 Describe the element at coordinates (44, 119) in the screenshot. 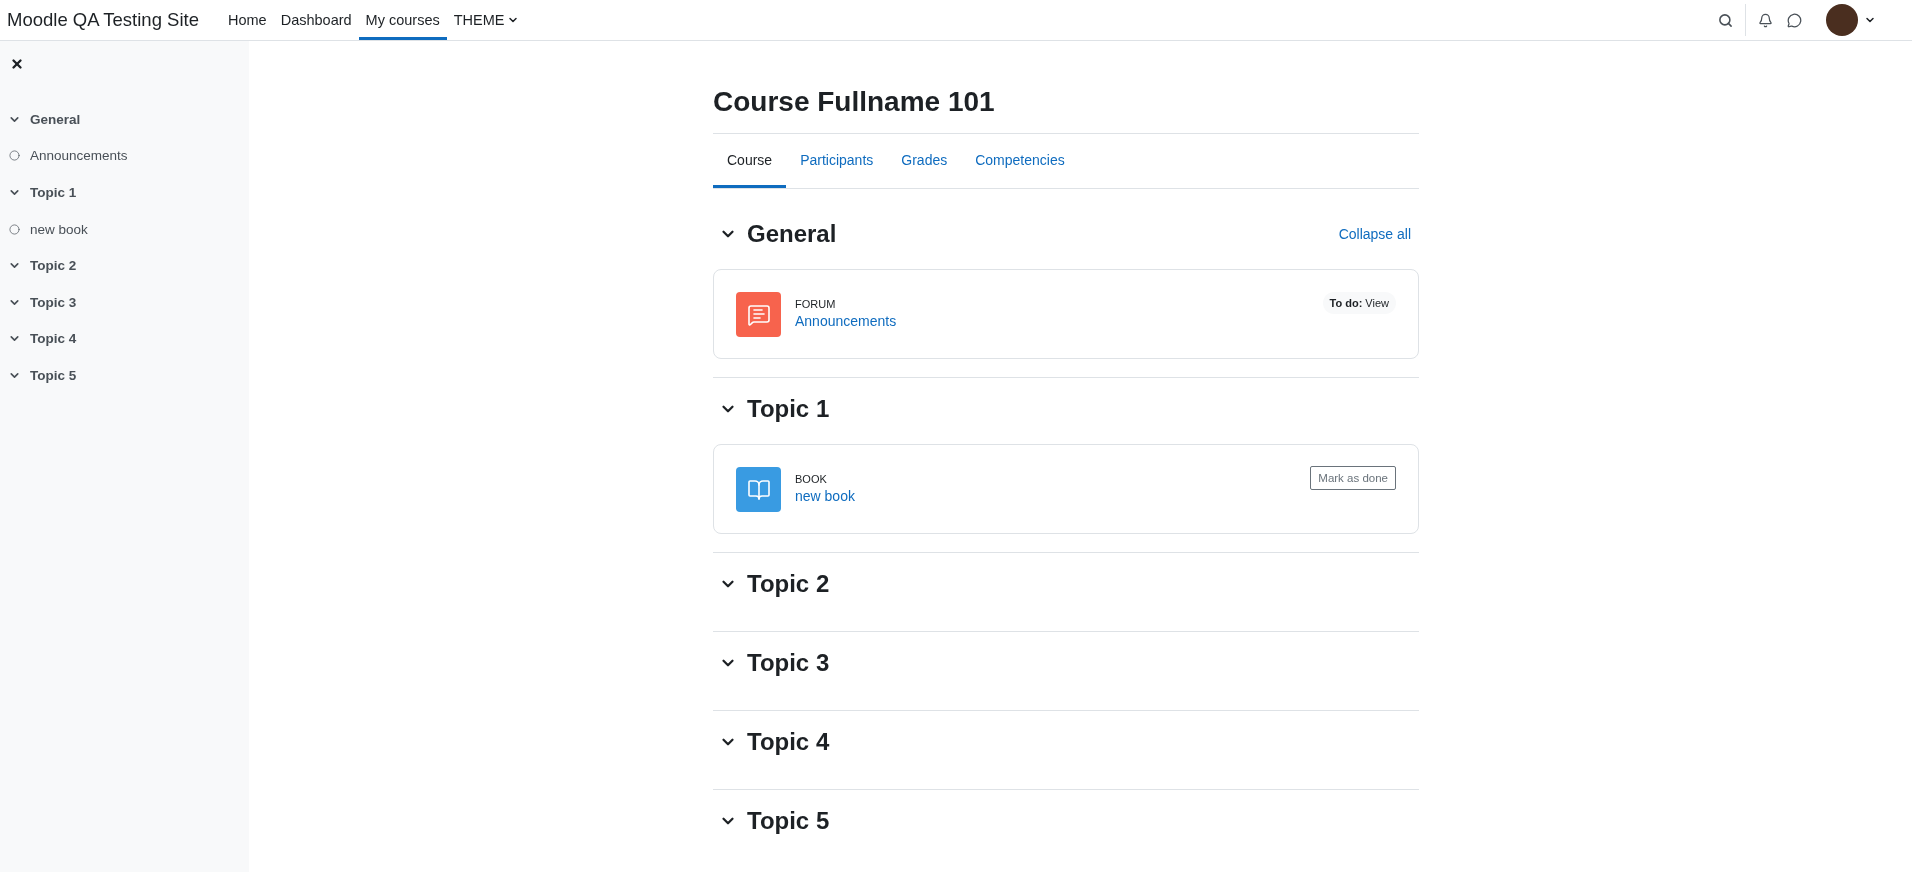

I see `sidebar-section-link: General` at that location.